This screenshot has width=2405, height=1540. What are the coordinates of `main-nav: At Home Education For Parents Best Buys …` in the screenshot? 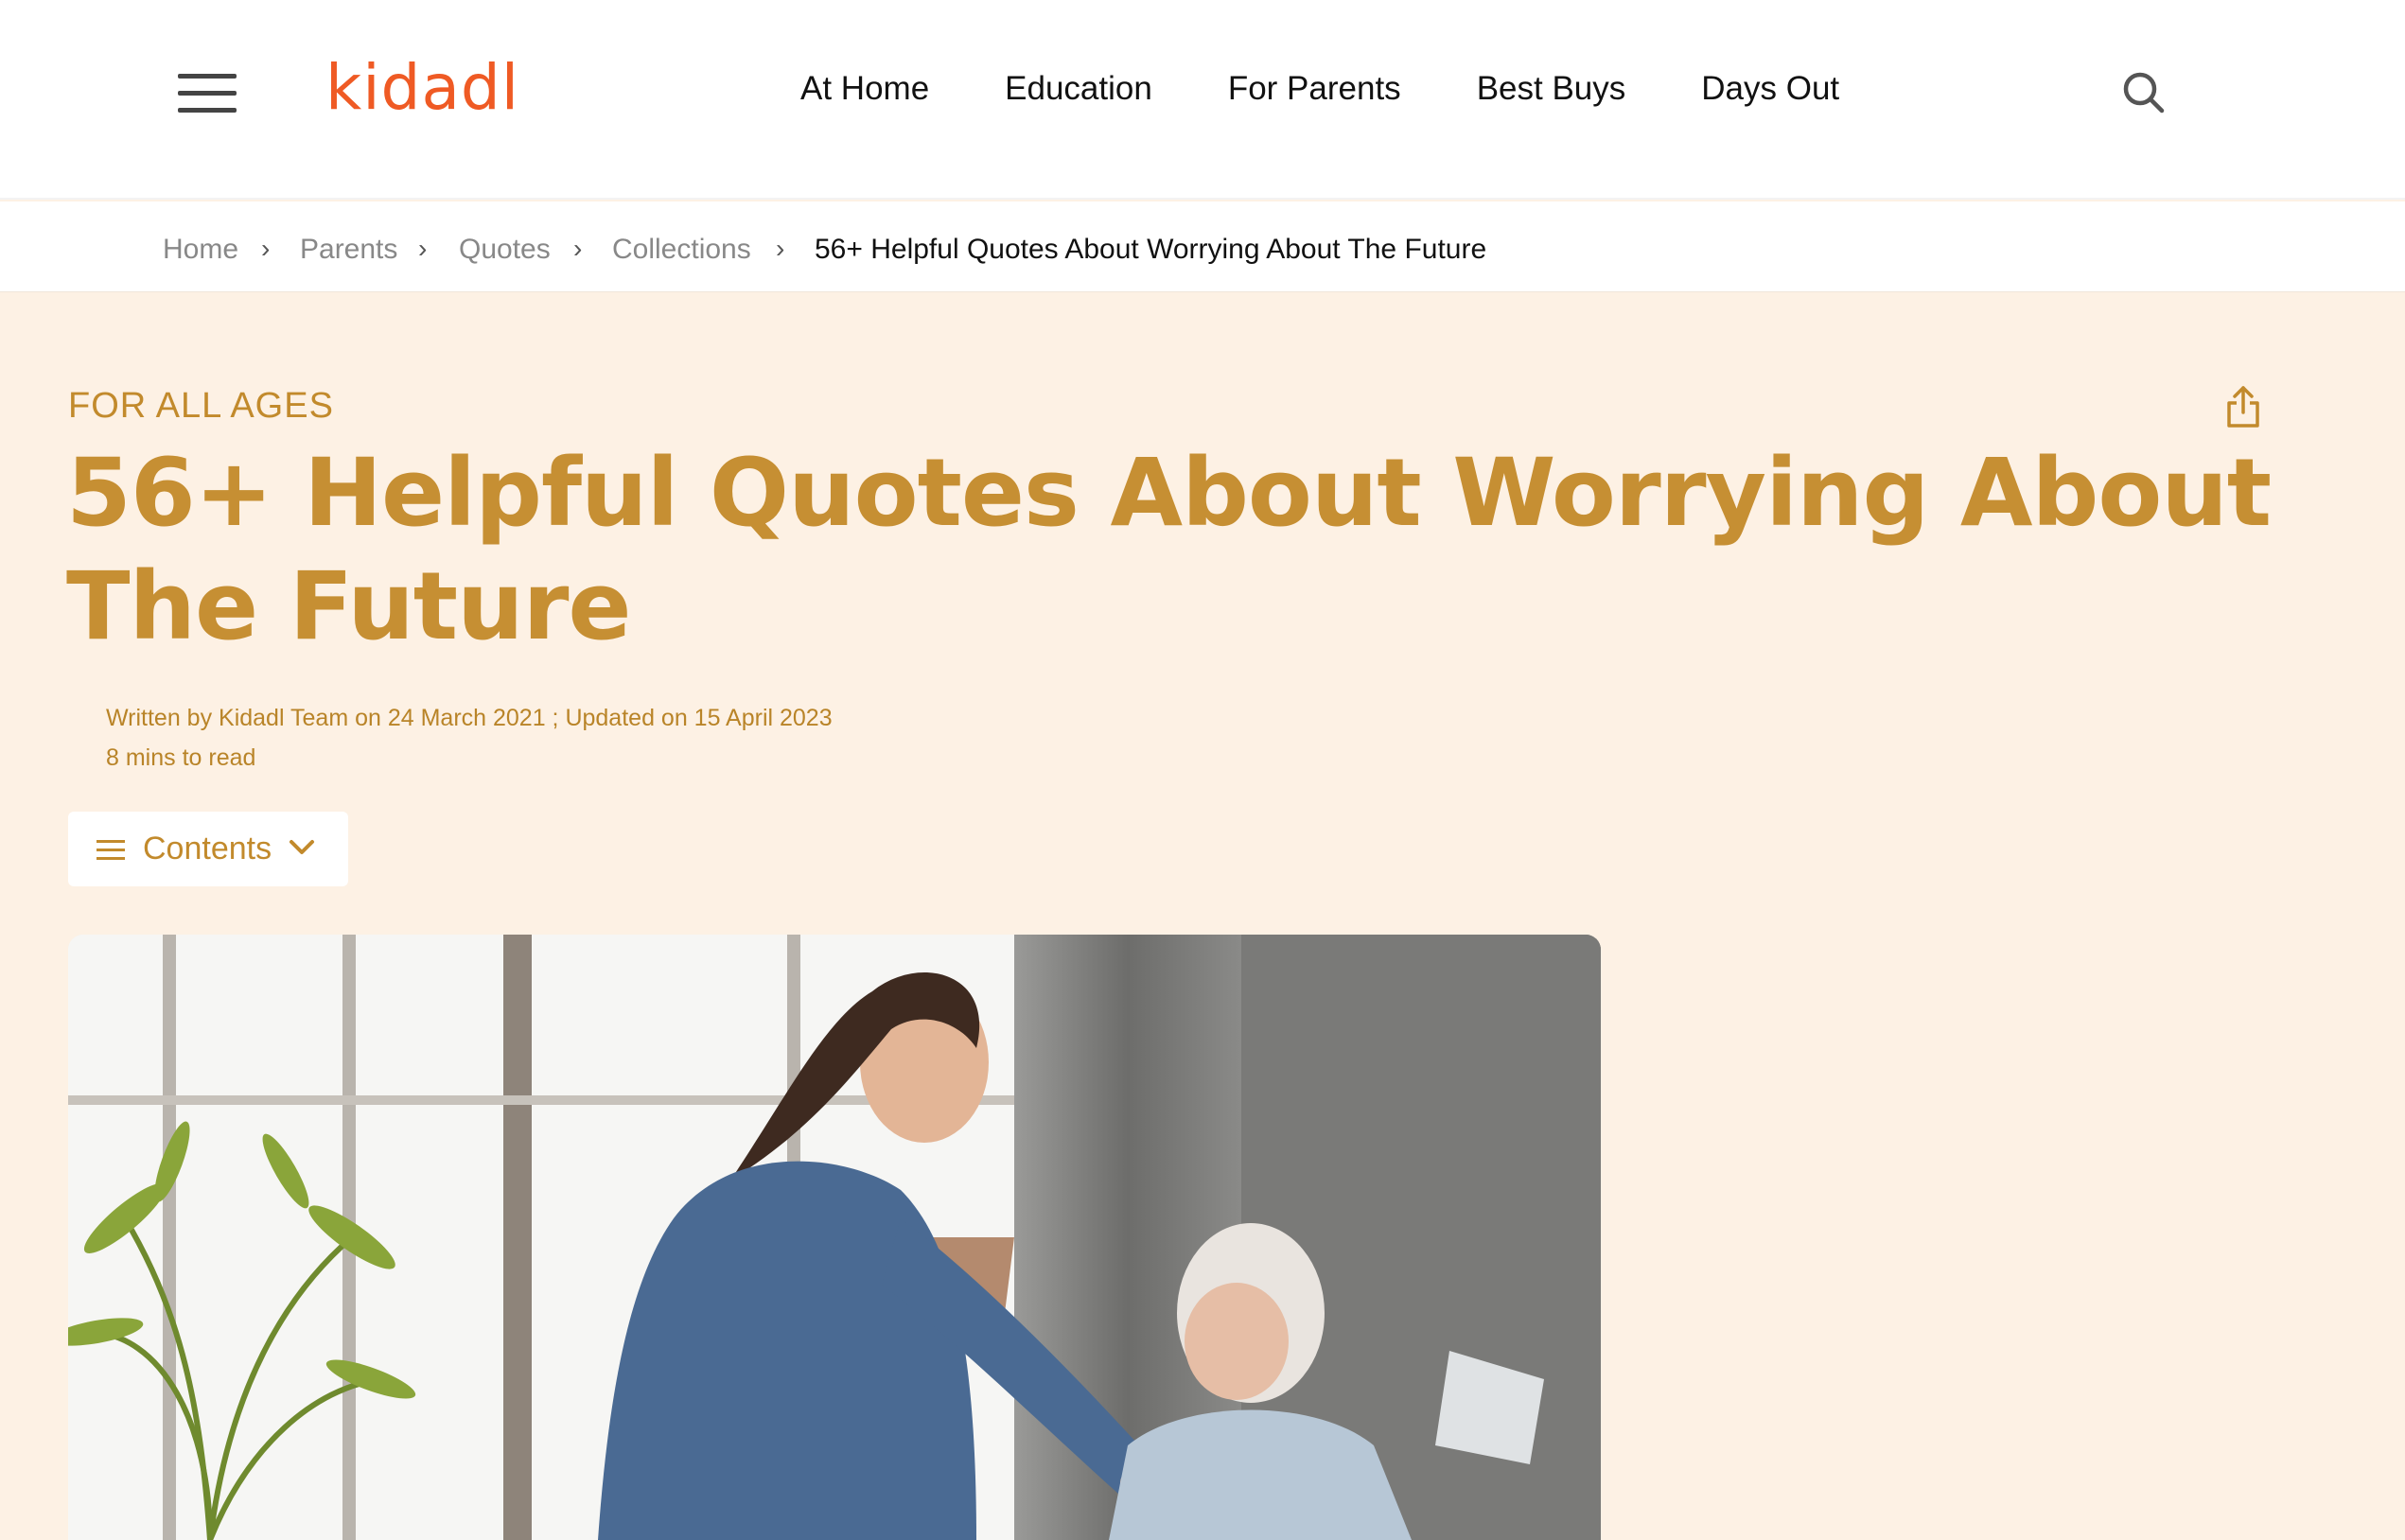 It's located at (1357, 89).